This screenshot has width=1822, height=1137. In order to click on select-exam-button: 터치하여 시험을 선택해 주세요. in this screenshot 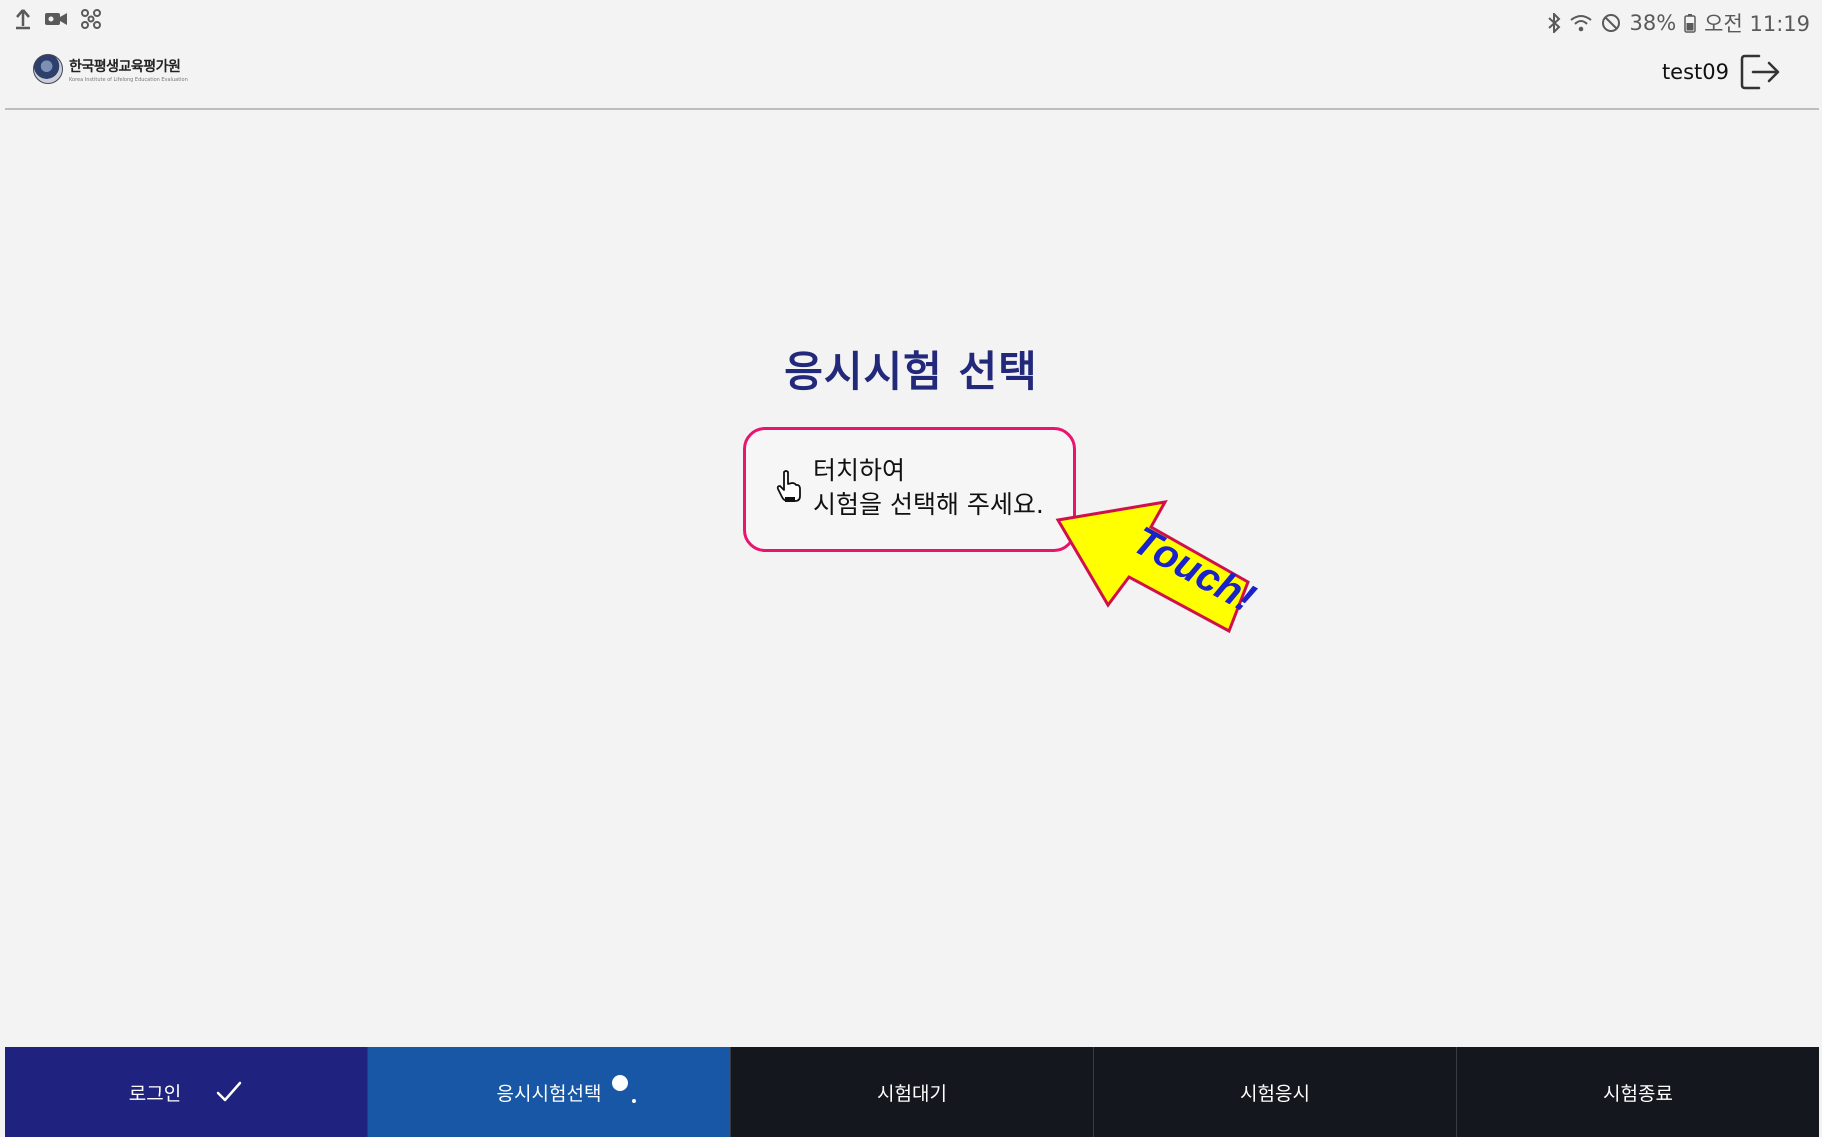, I will do `click(909, 489)`.